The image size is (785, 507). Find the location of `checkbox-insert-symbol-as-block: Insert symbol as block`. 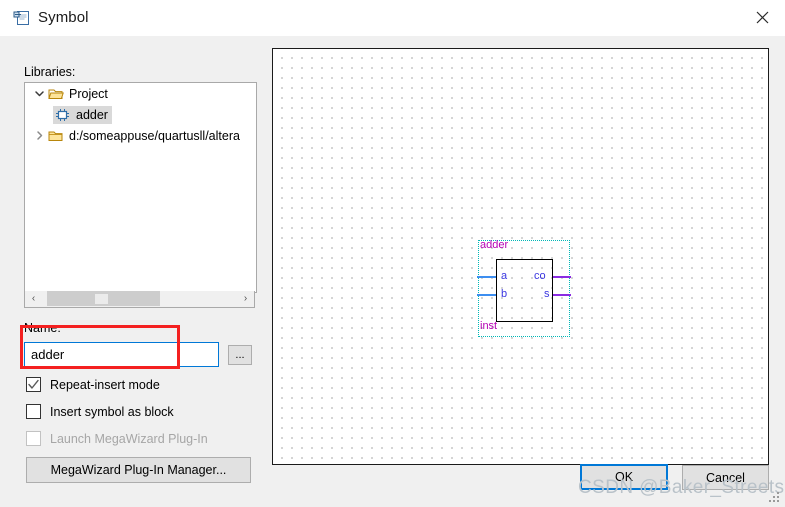

checkbox-insert-symbol-as-block: Insert symbol as block is located at coordinates (100, 411).